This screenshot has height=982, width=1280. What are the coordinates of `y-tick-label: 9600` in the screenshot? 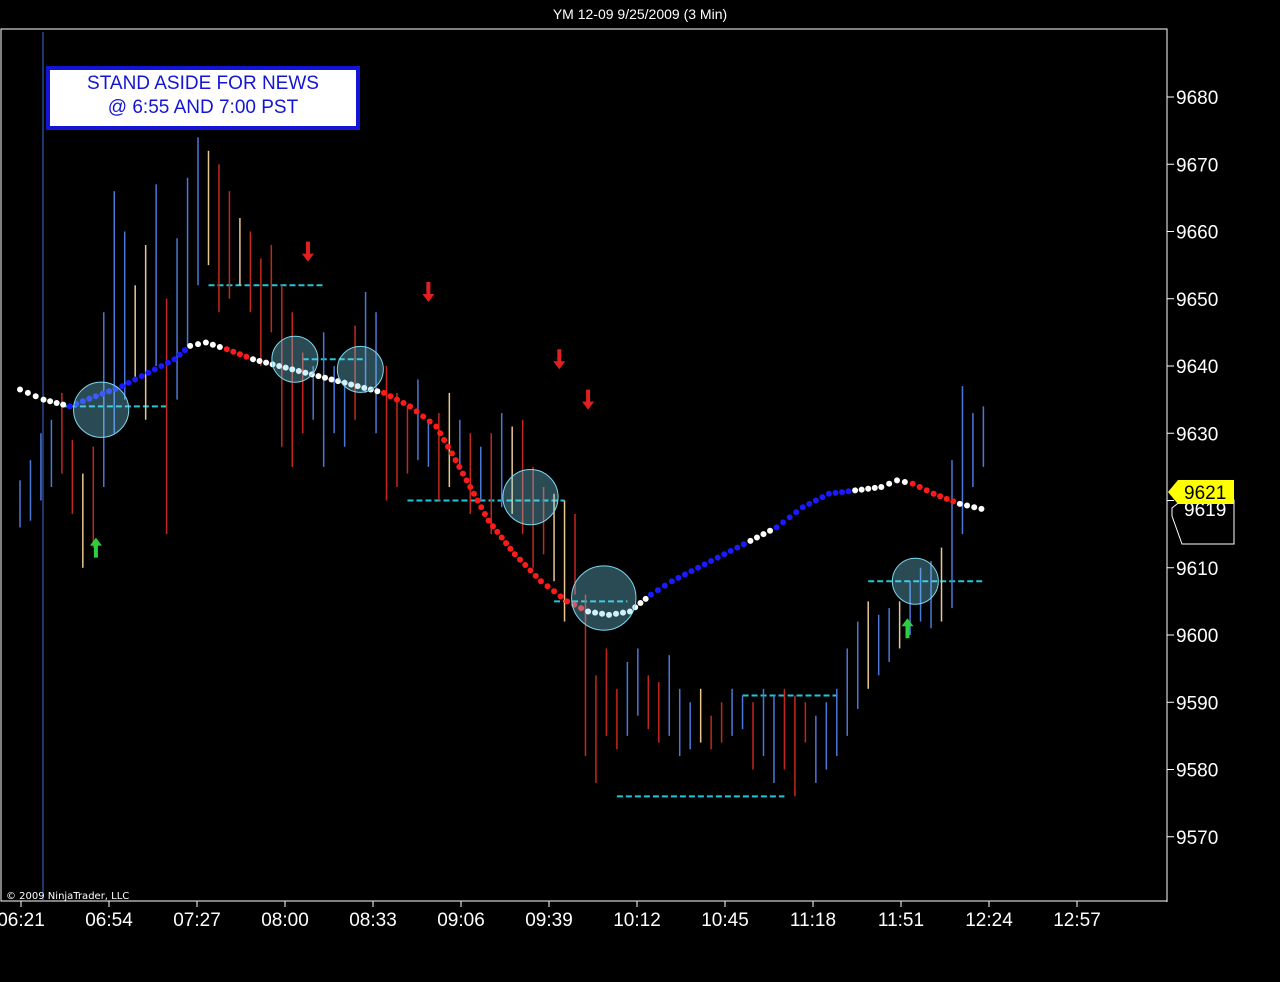 It's located at (1197, 636).